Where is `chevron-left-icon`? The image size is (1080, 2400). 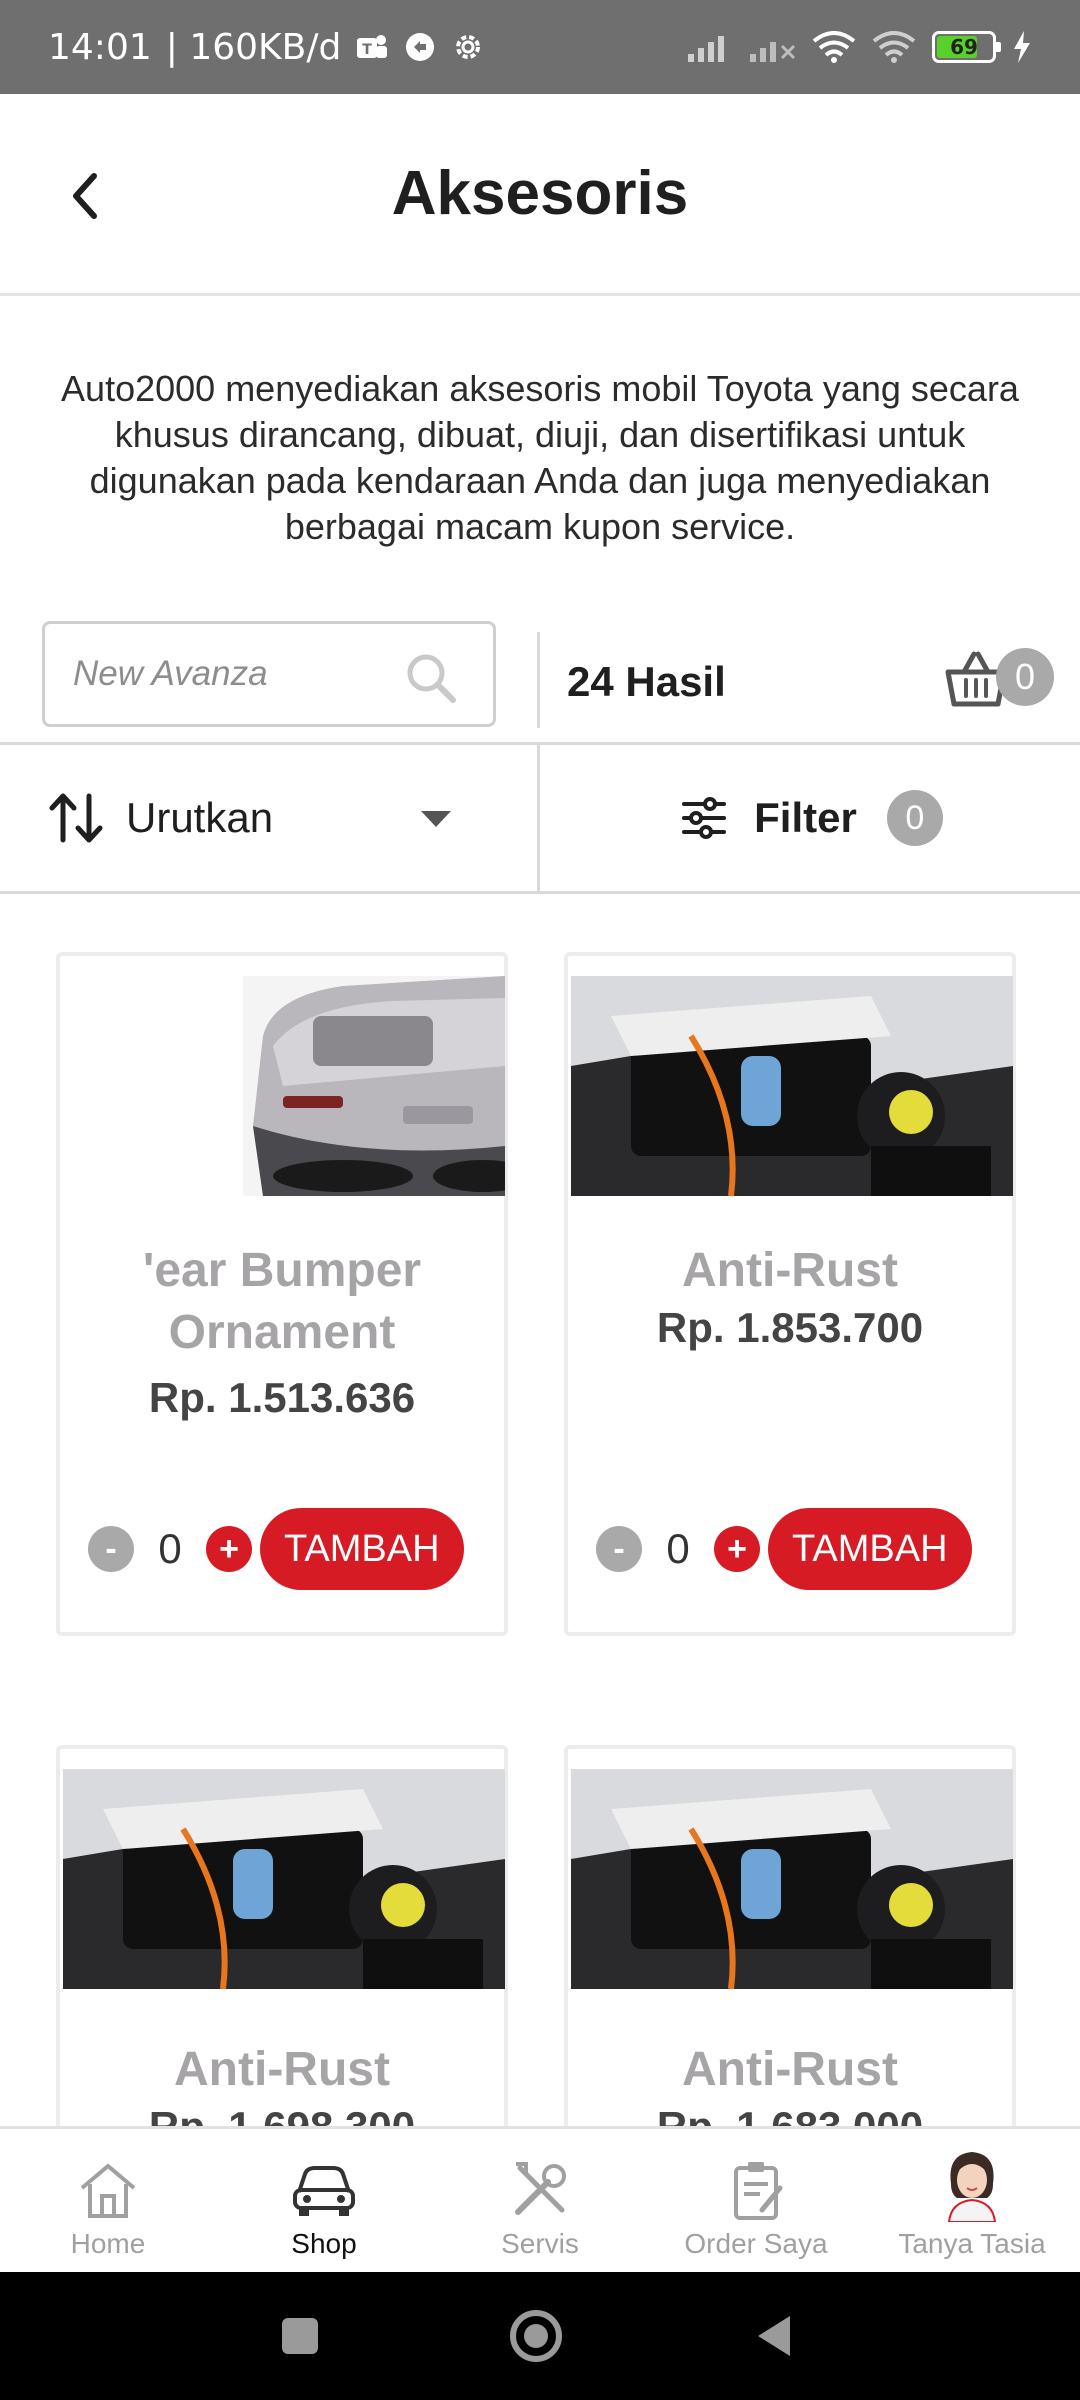
chevron-left-icon is located at coordinates (85, 196).